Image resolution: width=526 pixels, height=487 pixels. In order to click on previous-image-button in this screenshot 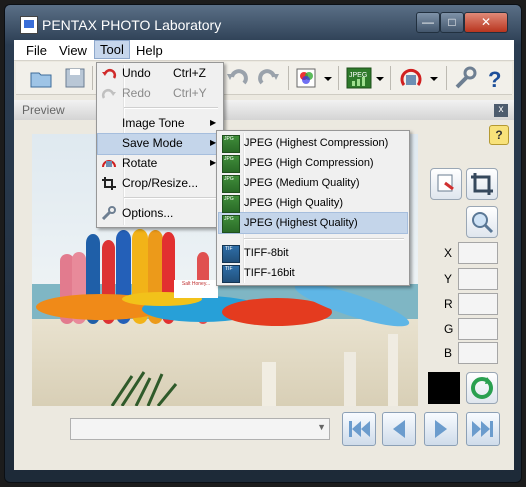, I will do `click(399, 429)`.